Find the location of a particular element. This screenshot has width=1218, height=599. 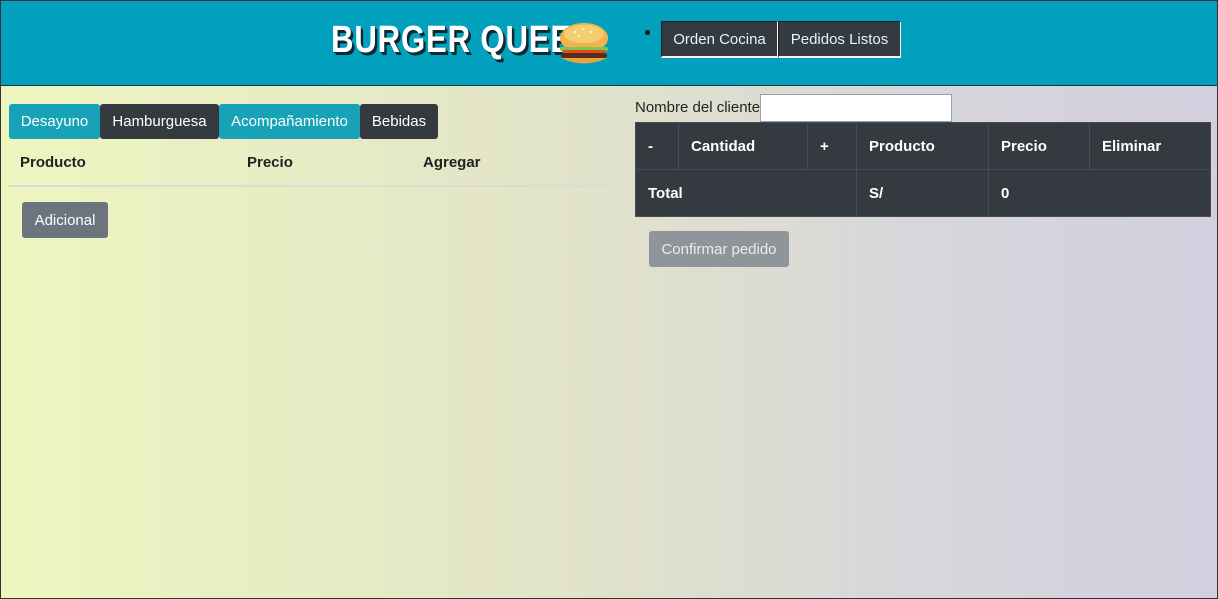

brand-title: BURGER QUEEN is located at coordinates (463, 40).